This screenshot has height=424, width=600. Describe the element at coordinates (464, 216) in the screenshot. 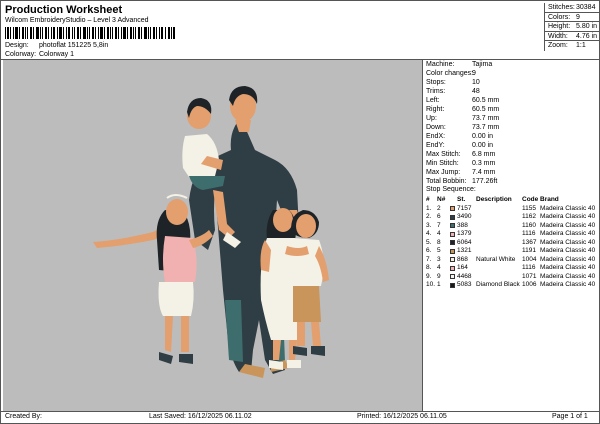

I see `stitch-count: 3490` at that location.